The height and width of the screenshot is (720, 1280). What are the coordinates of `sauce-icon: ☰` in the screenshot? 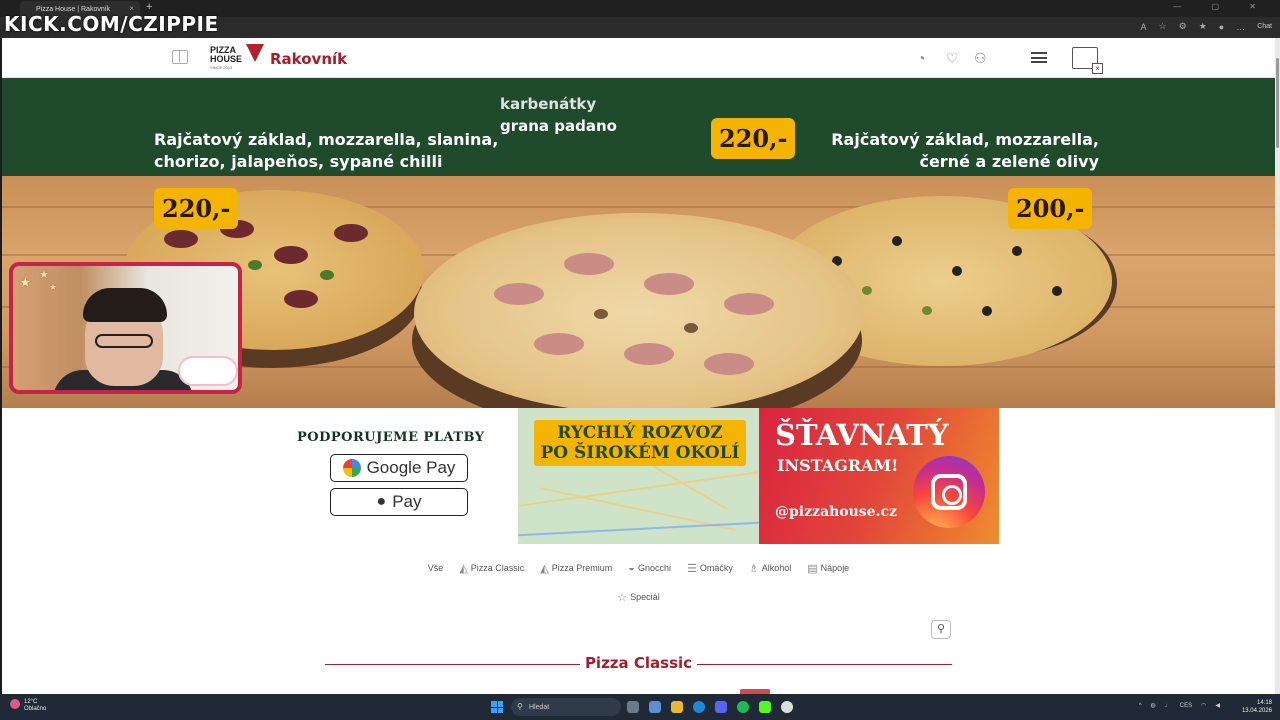 It's located at (691, 568).